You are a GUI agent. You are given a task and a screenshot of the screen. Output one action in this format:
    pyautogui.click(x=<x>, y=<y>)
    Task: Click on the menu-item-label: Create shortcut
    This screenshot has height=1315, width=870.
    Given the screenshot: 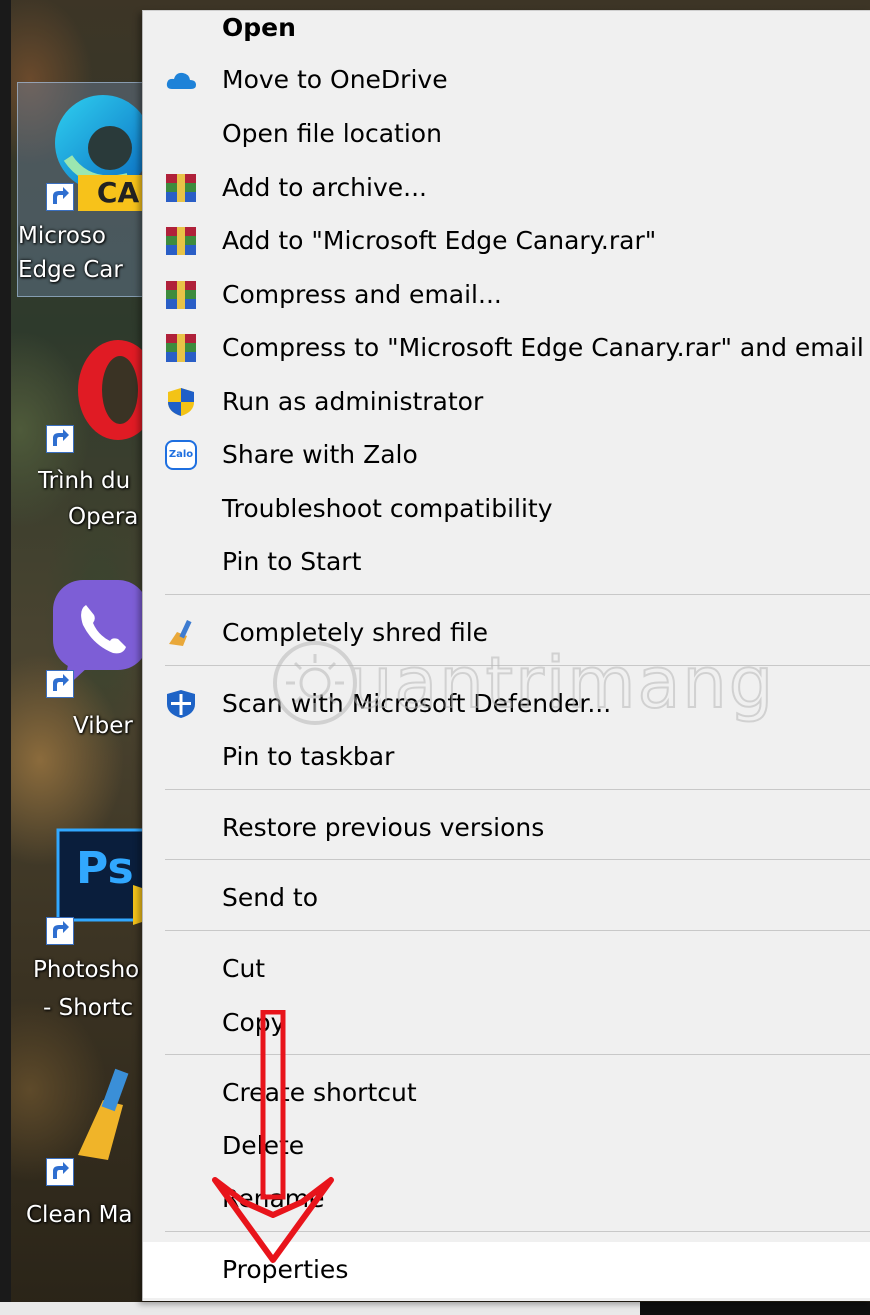 What is the action you would take?
    pyautogui.click(x=319, y=1092)
    